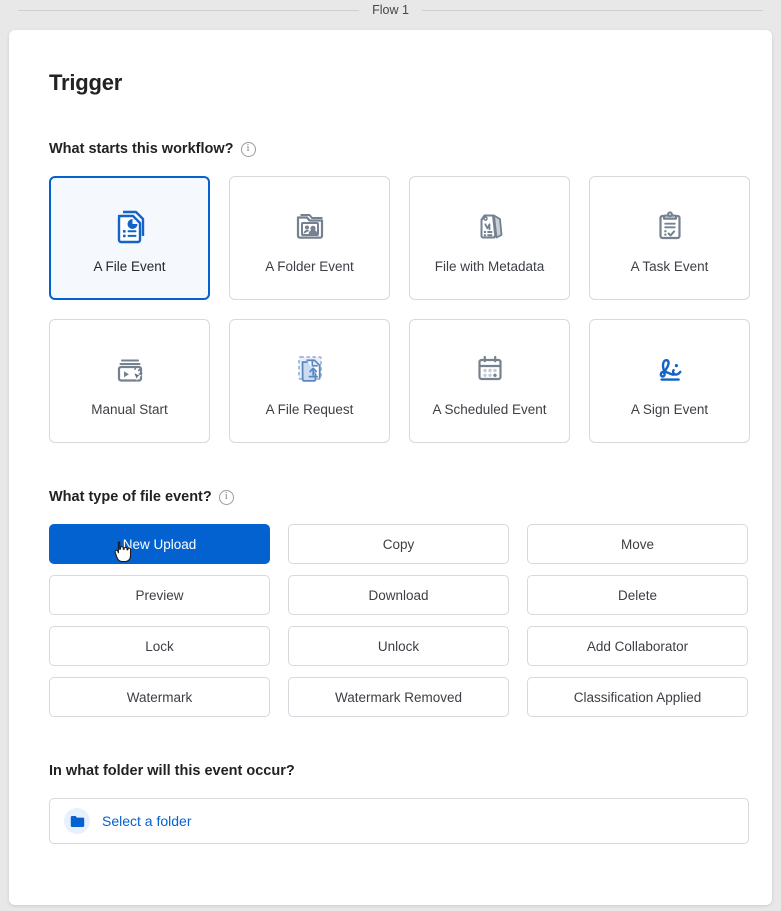  I want to click on trigger-card-label: Manual Start, so click(129, 409).